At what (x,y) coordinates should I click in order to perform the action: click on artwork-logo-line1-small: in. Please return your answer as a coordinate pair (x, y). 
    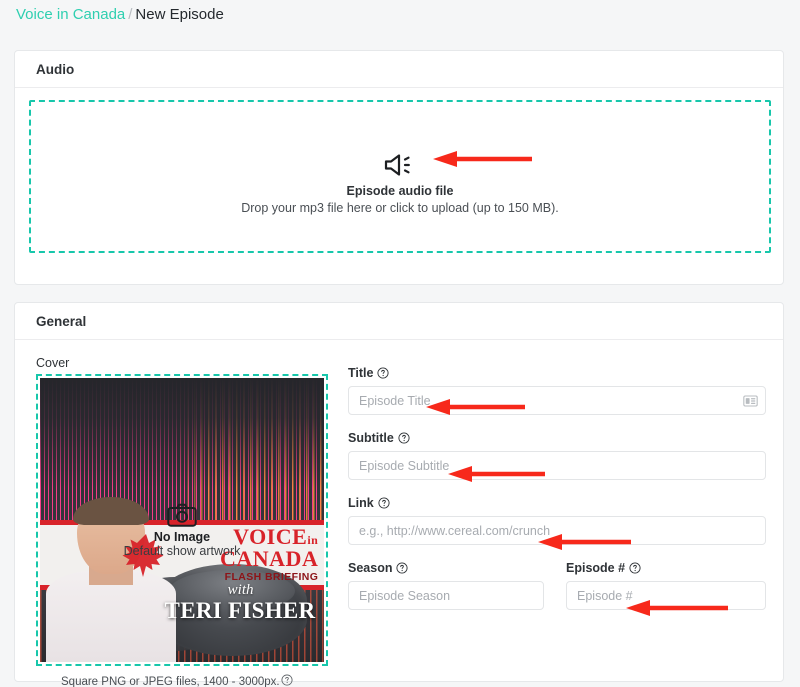
    Looking at the image, I should click on (313, 539).